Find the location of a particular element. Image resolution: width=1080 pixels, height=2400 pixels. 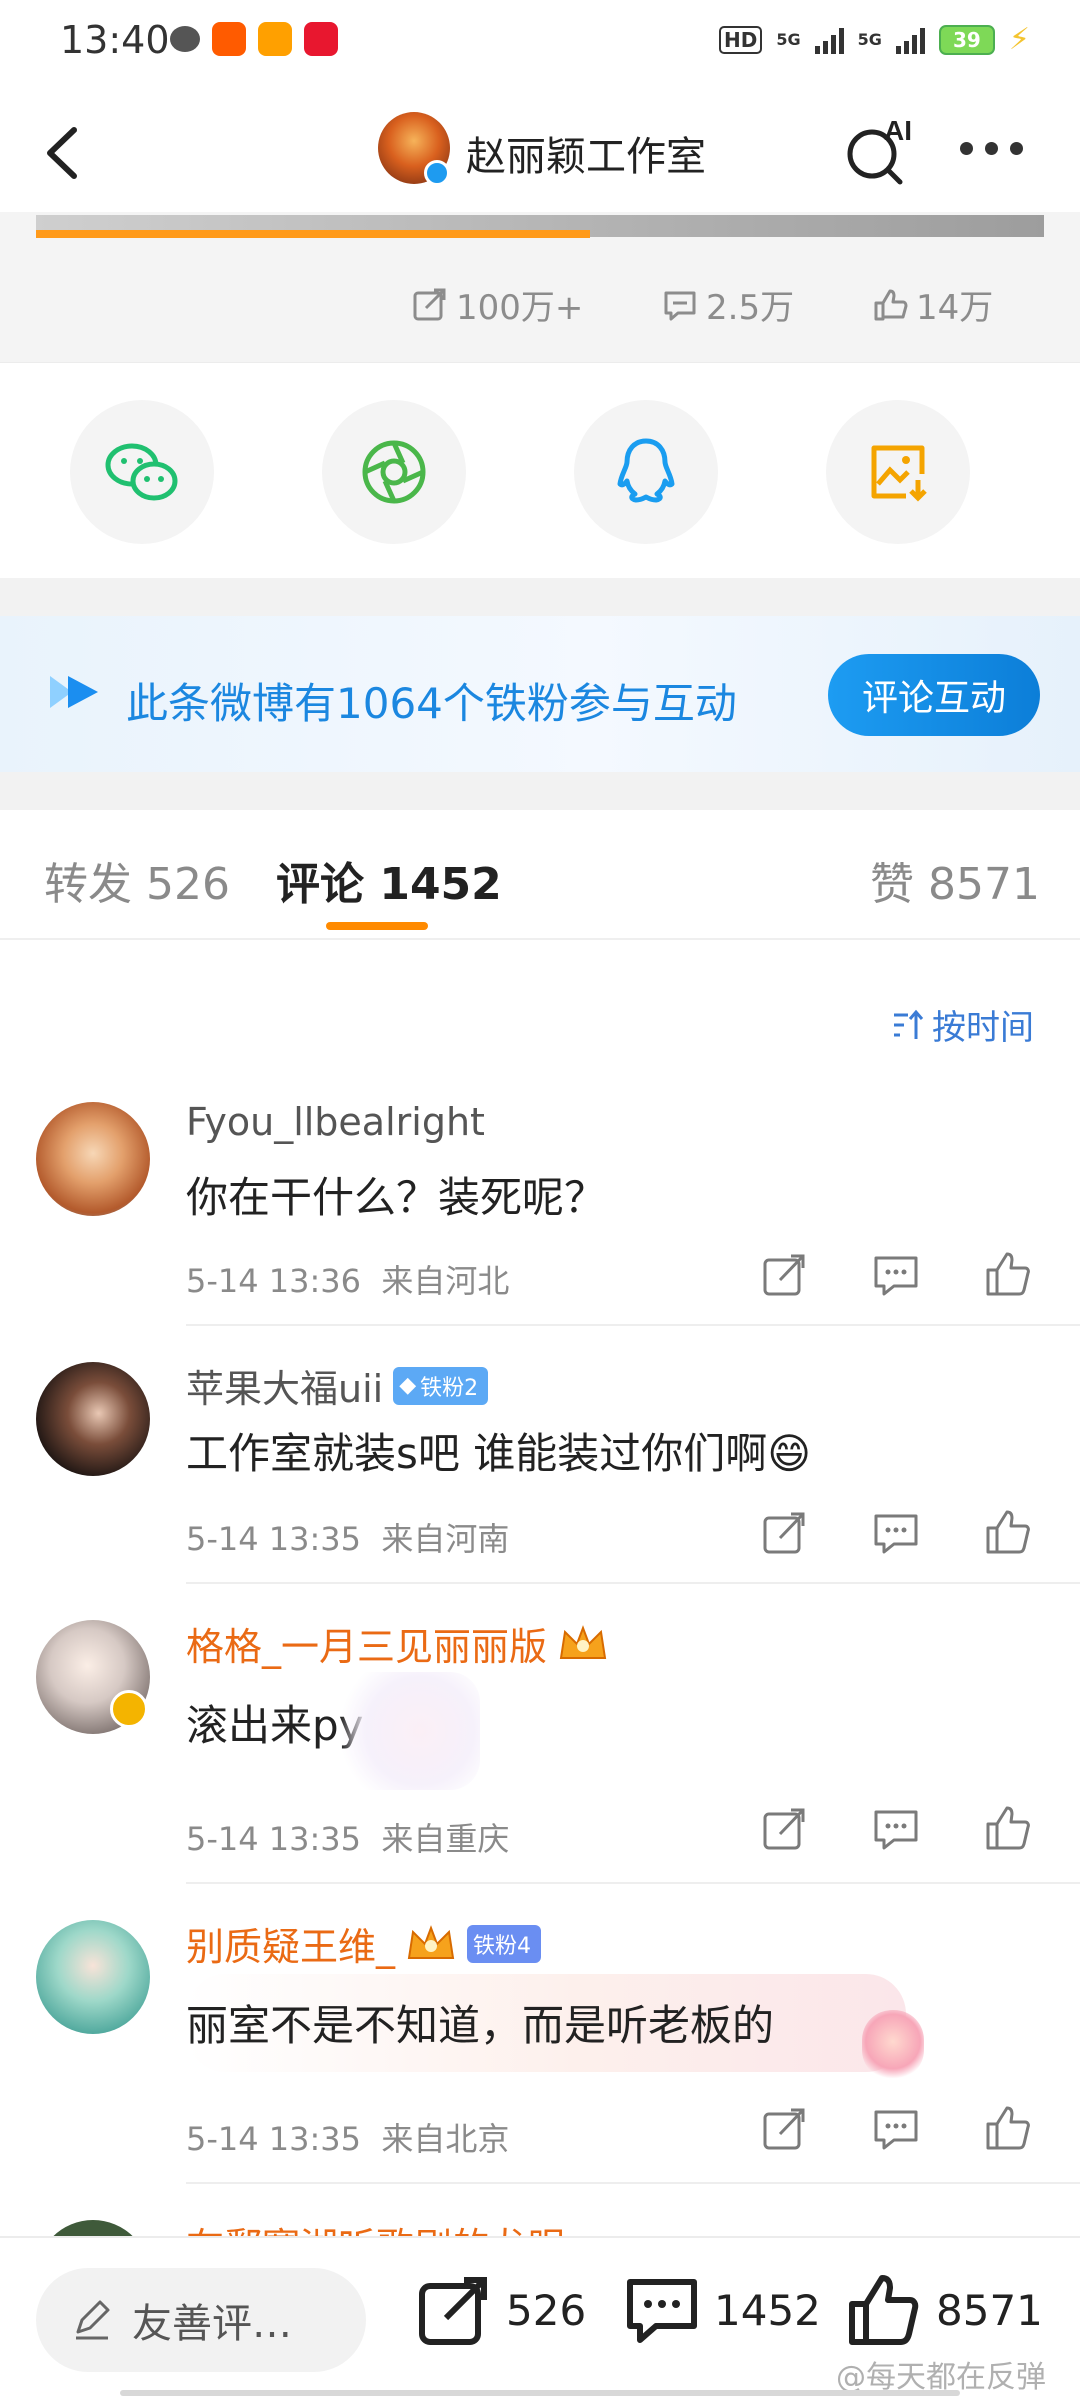

tab-repost: 转发 526 is located at coordinates (137, 880).